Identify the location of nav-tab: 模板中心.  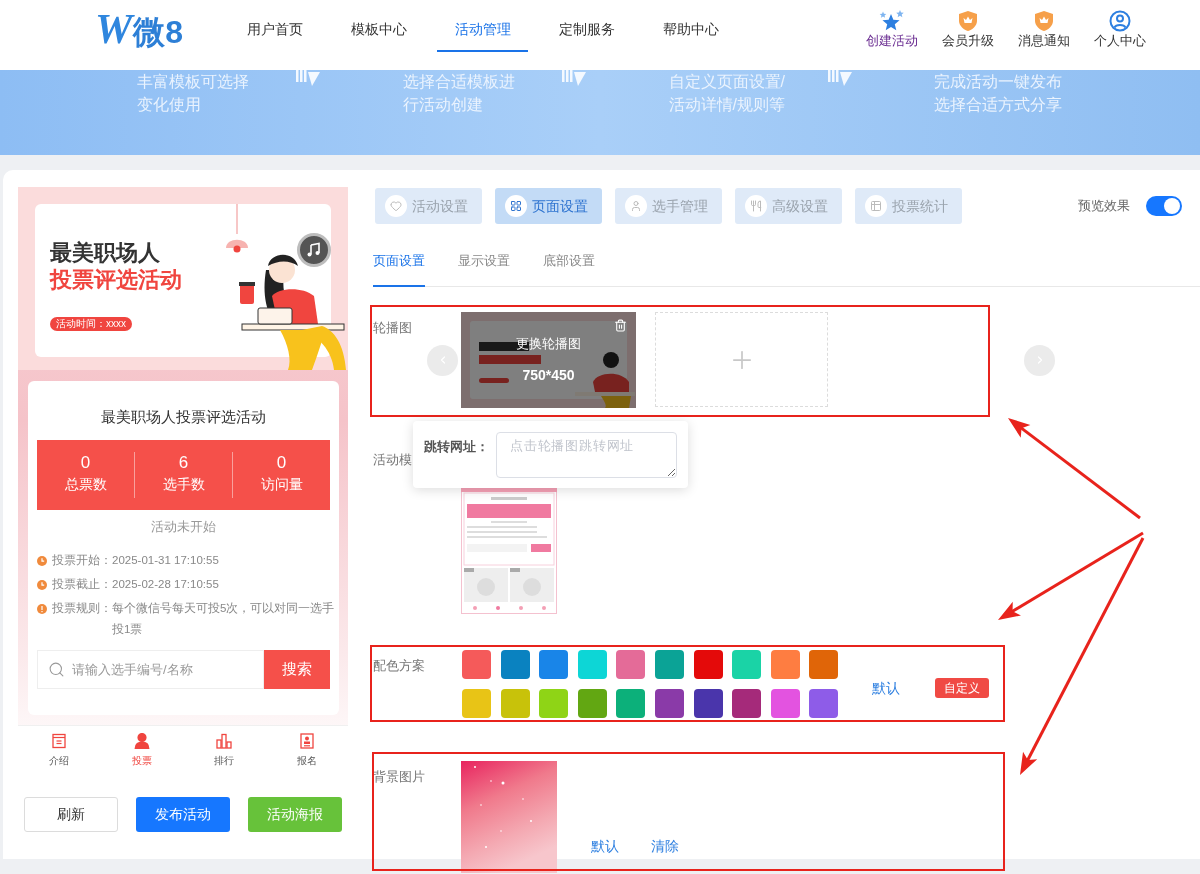
(378, 30).